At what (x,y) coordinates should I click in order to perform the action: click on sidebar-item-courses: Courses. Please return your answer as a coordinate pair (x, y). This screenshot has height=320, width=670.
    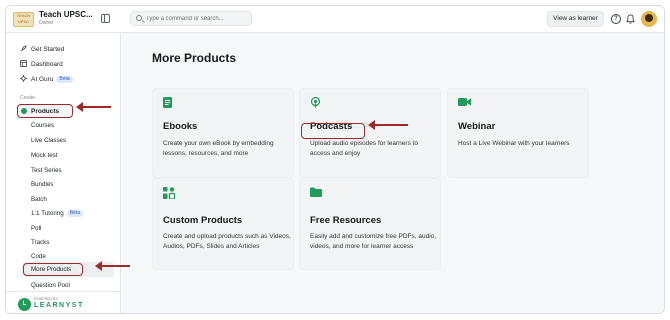
    Looking at the image, I should click on (42, 125).